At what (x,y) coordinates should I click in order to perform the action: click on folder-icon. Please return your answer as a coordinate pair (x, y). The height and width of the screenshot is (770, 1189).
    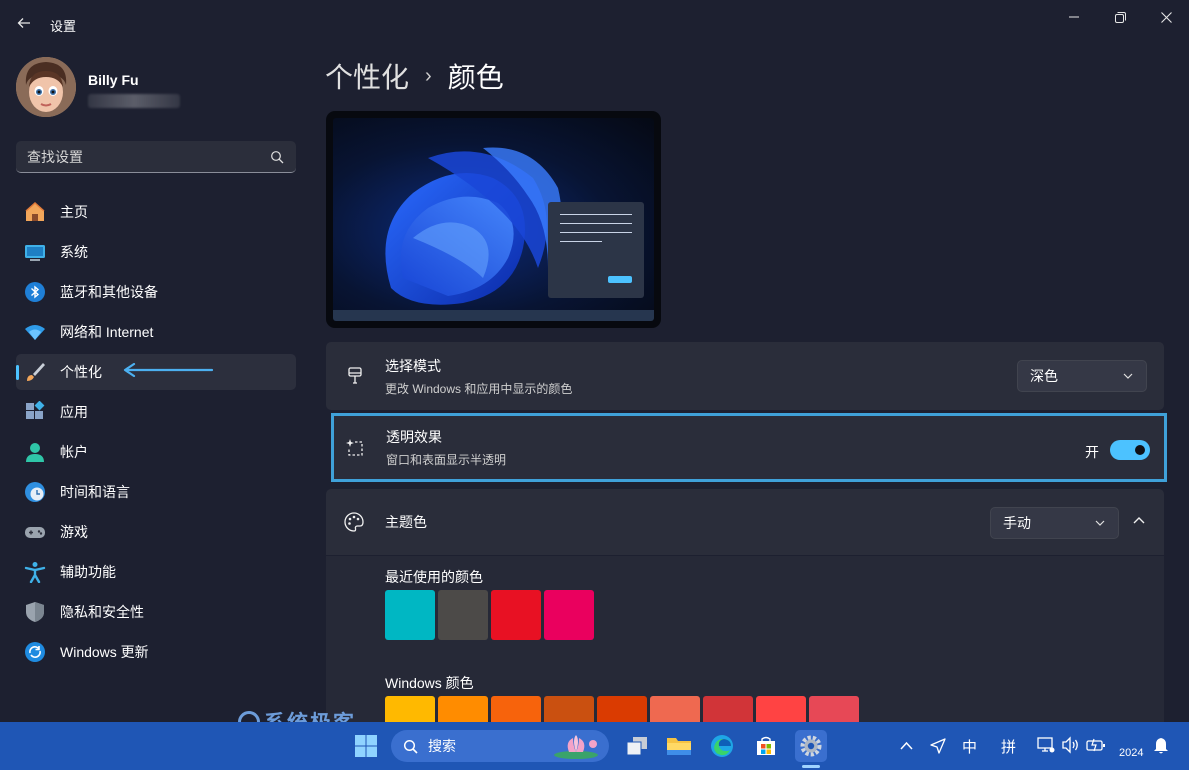
    Looking at the image, I should click on (679, 746).